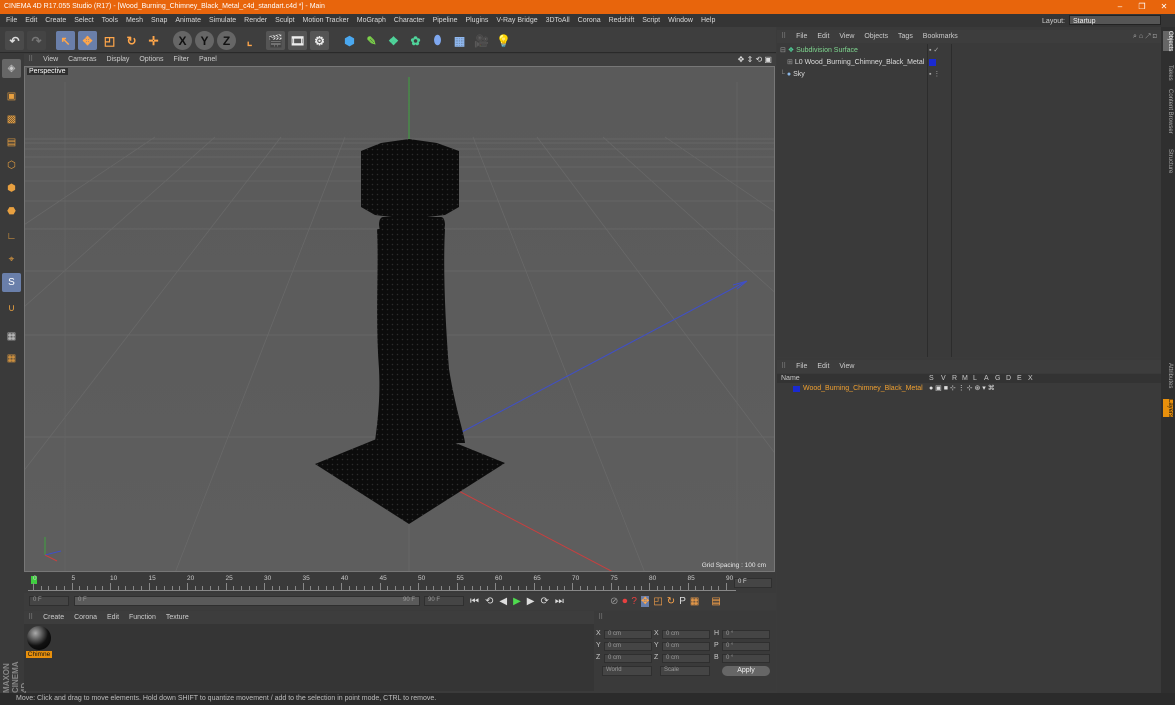  Describe the element at coordinates (131, 40) in the screenshot. I see `rotate-tool-icon: ↻` at that location.